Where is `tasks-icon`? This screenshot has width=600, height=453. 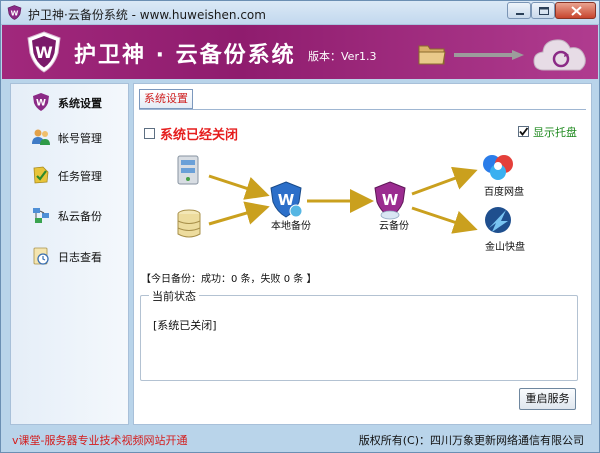
tasks-icon is located at coordinates (41, 175).